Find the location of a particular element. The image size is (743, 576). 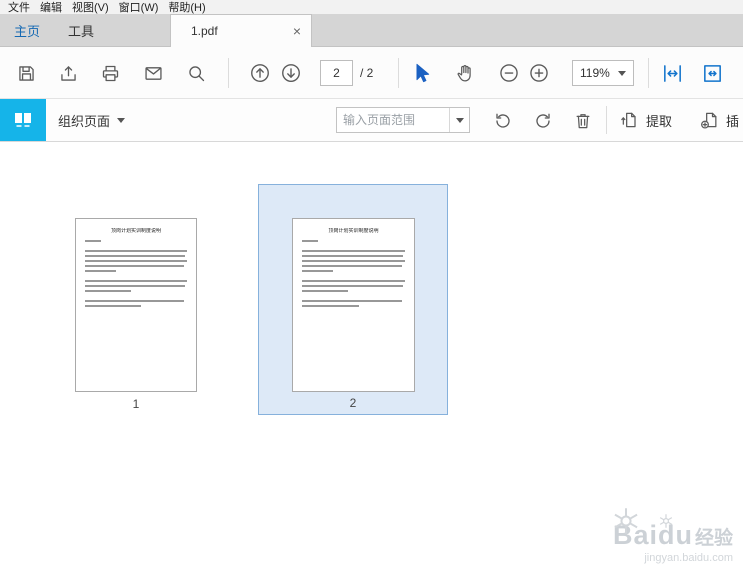

watermark-url: jingyan.baidu.com is located at coordinates (688, 558).